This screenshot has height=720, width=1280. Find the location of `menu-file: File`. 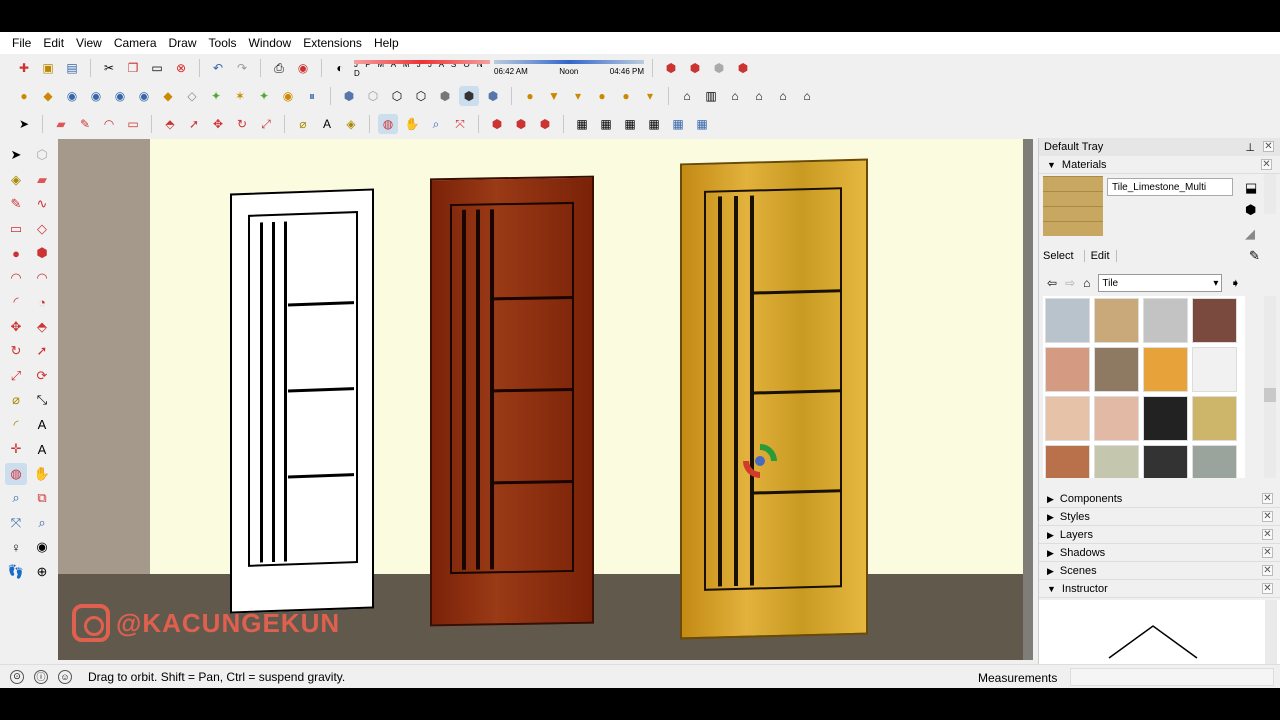

menu-file: File is located at coordinates (21, 43).